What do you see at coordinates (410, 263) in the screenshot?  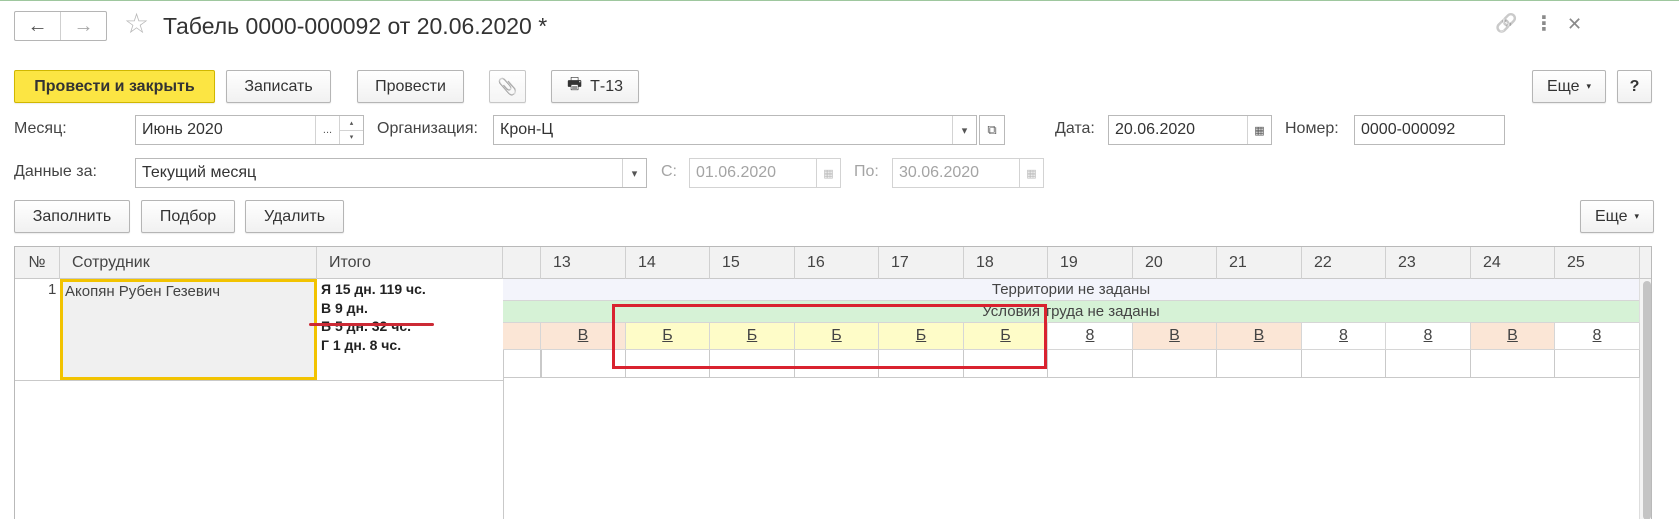 I see `header-total: Итого` at bounding box center [410, 263].